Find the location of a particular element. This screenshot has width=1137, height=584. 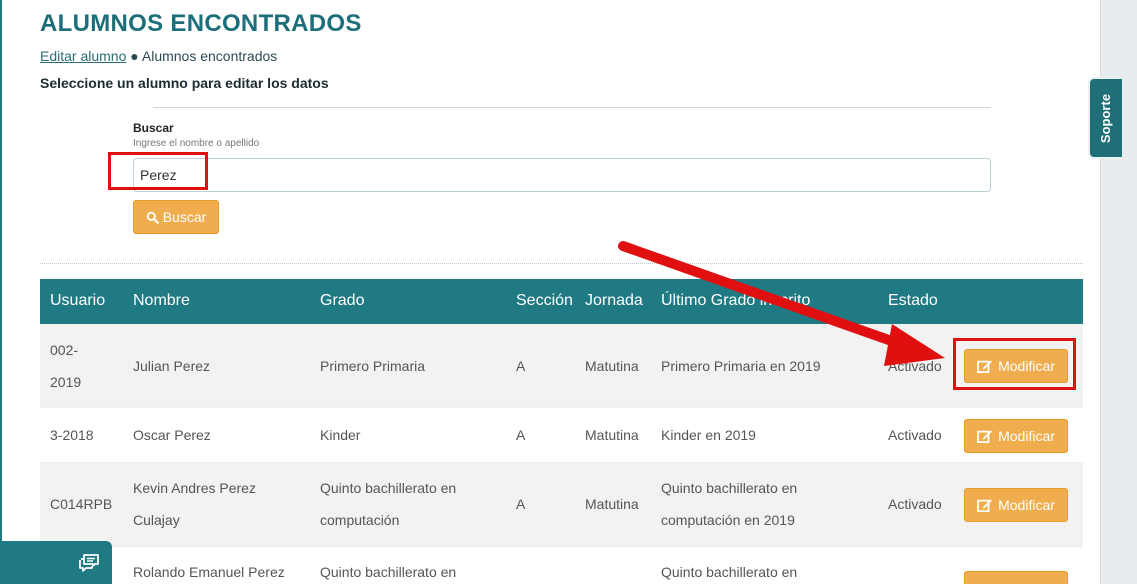

support-tab: Soporte is located at coordinates (1105, 118).